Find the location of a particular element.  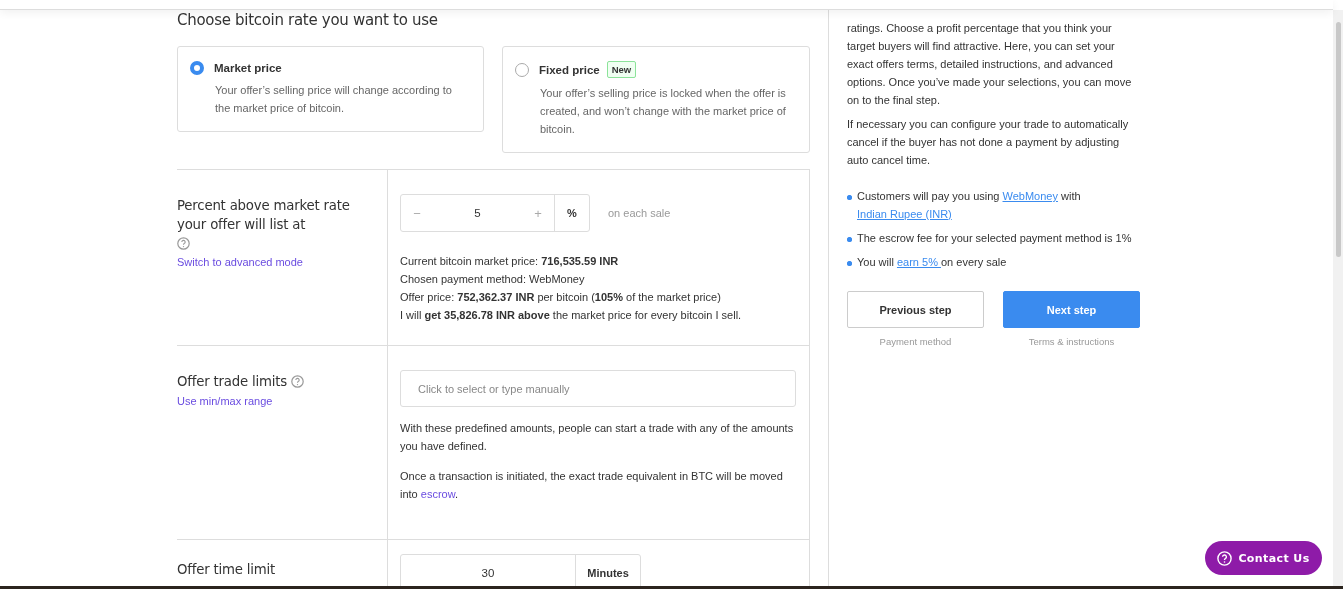

option-description: Your offer’s selling price will change according to the market price of bitcoin. is located at coordinates (334, 99).